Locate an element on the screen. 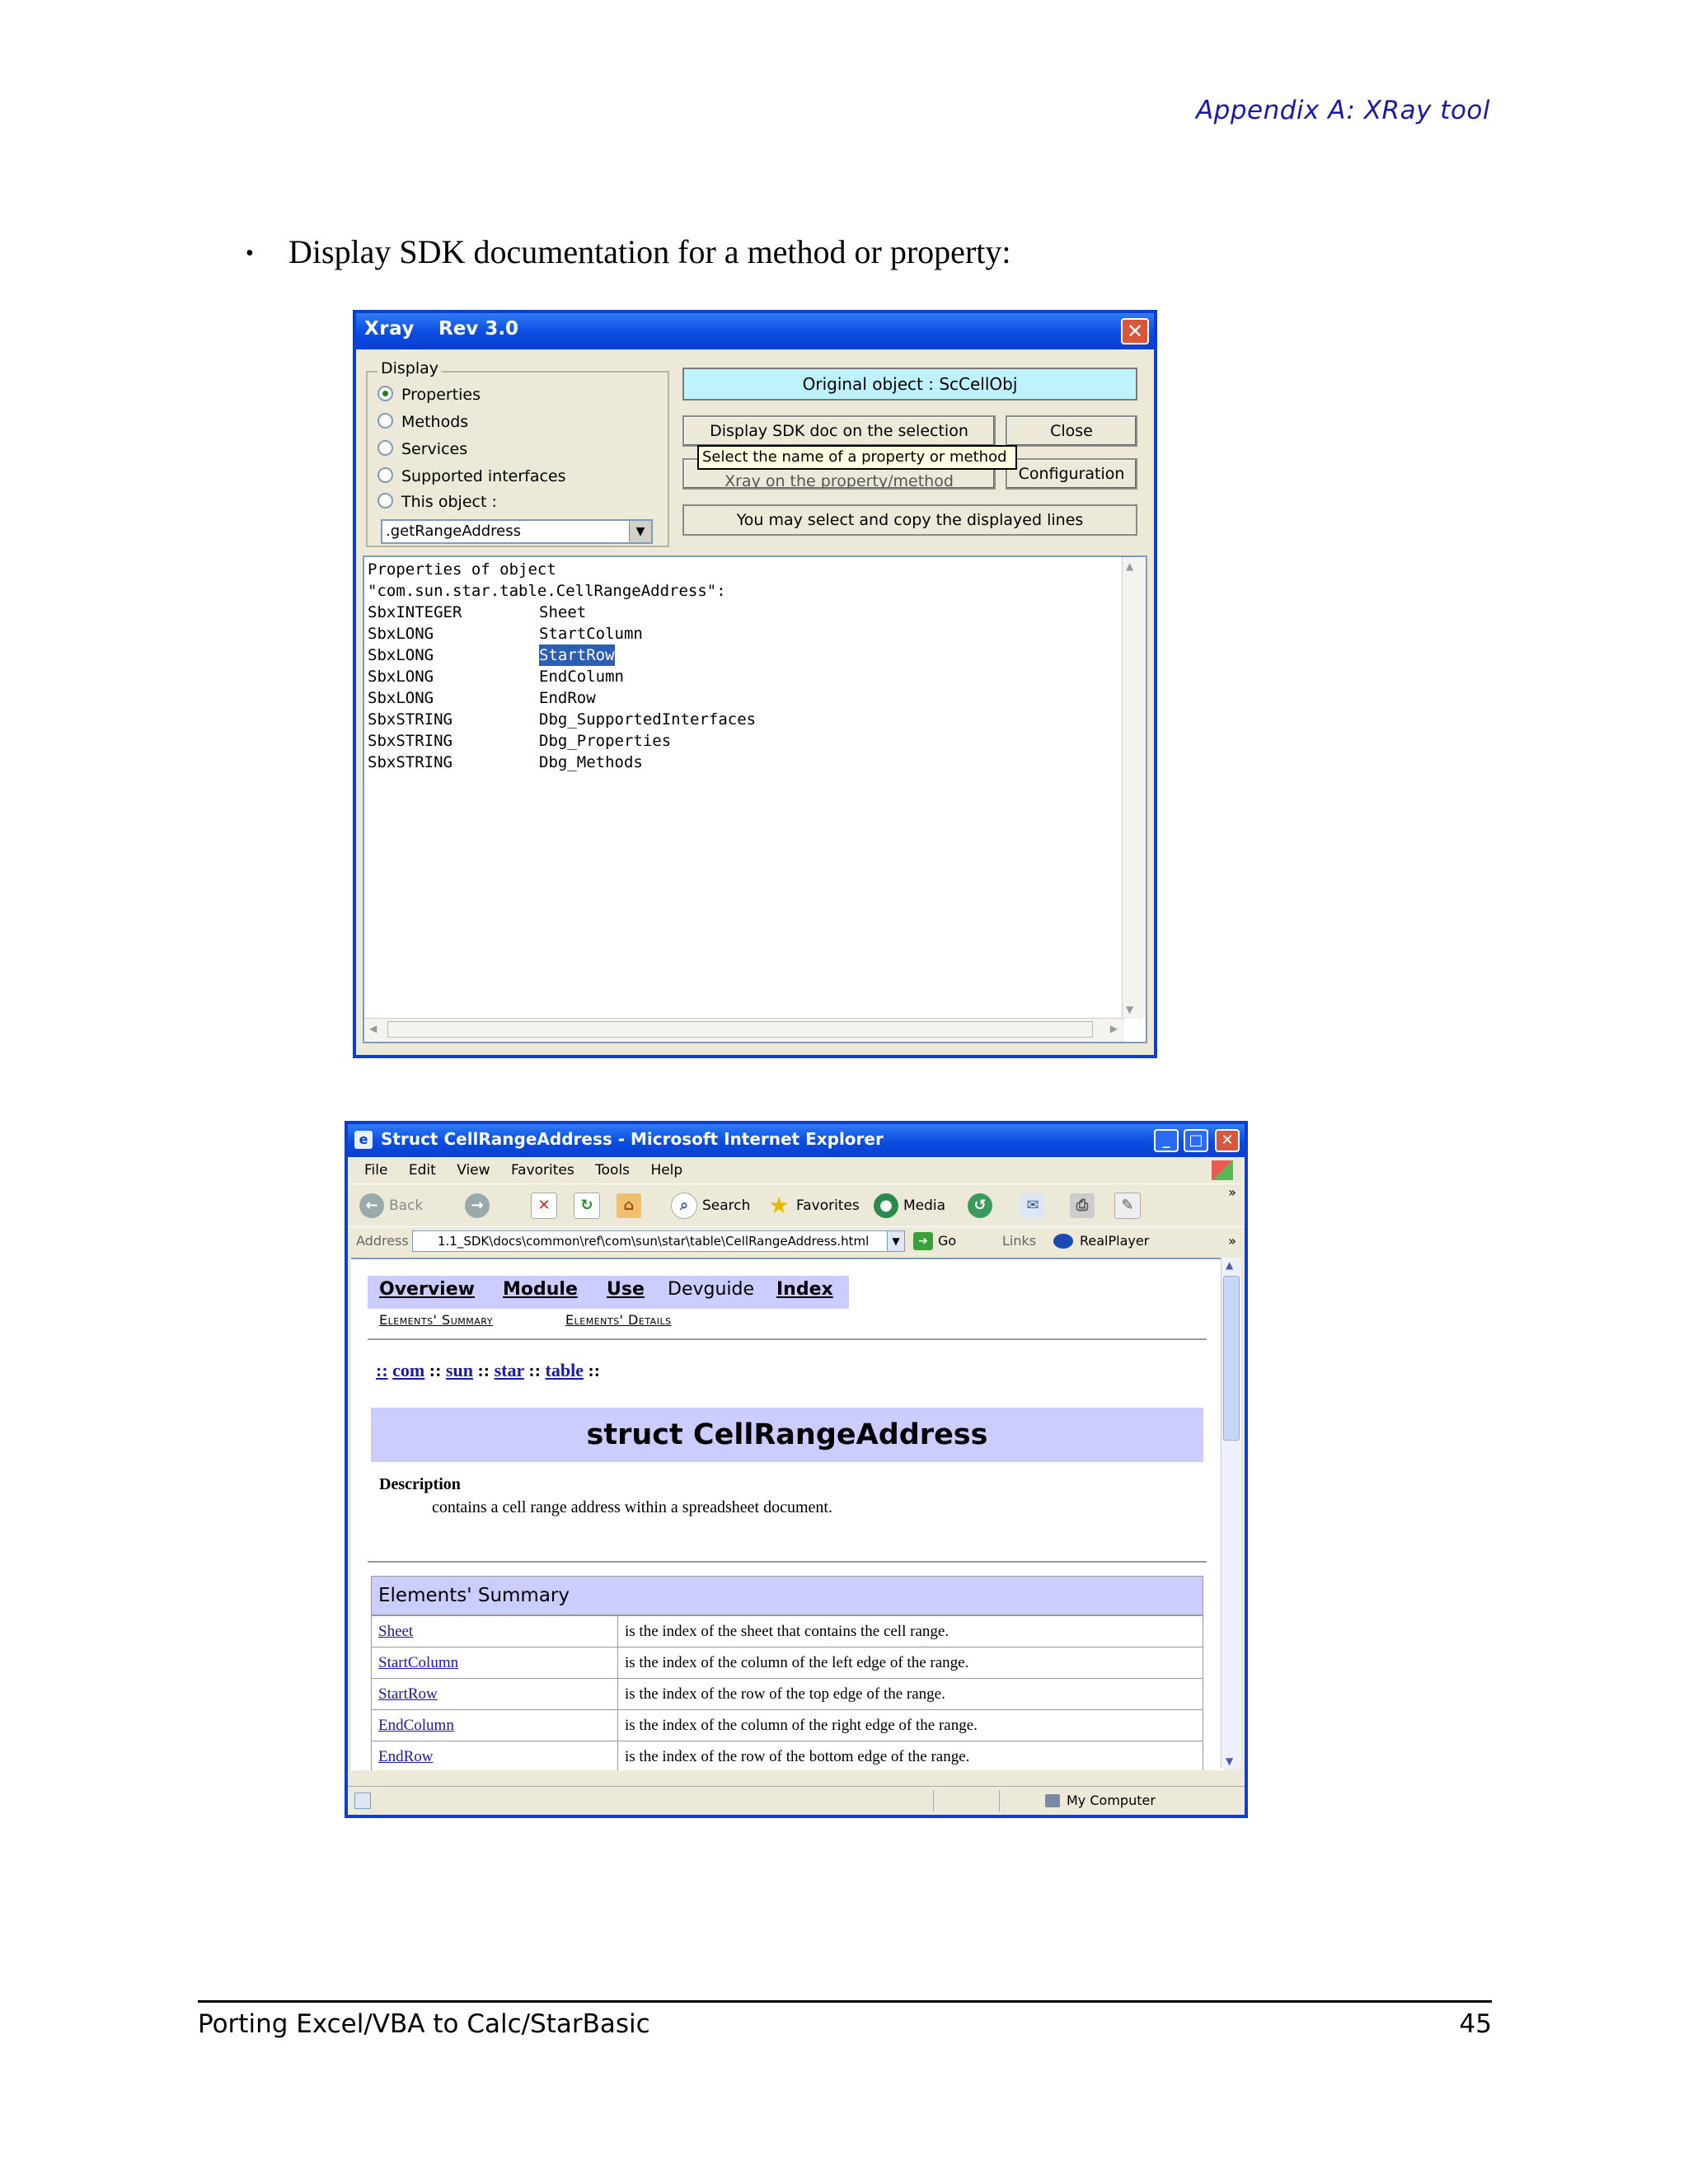 The image size is (1688, 2184). history-icon: ↺ is located at coordinates (980, 1205).